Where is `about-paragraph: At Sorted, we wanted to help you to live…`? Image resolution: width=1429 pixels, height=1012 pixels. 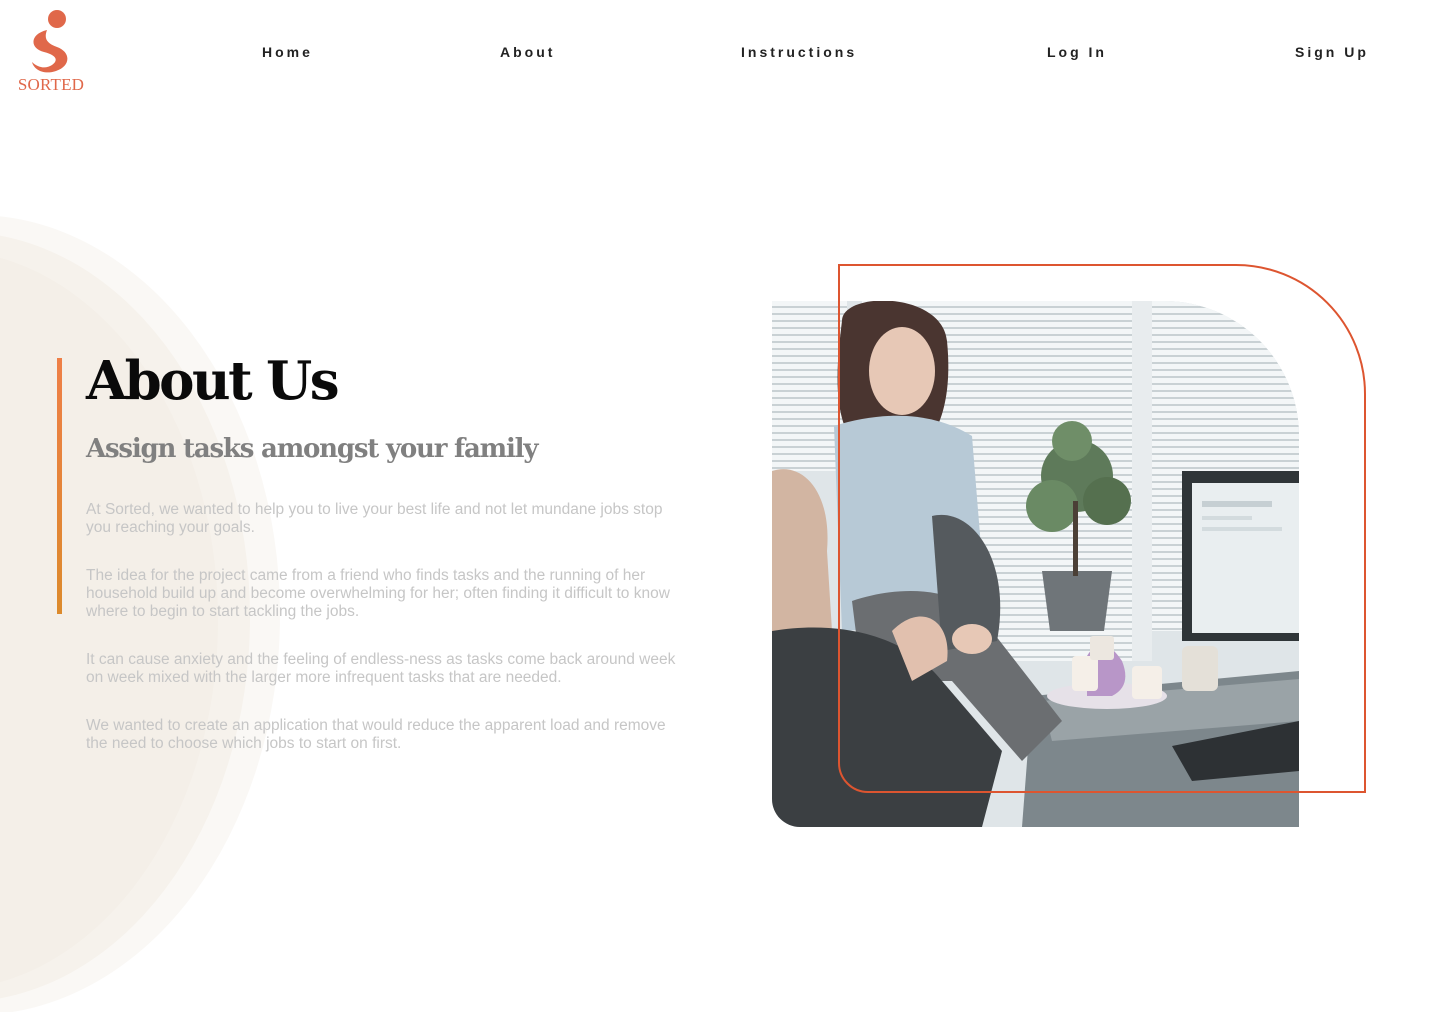 about-paragraph: At Sorted, we wanted to help you to live… is located at coordinates (374, 518).